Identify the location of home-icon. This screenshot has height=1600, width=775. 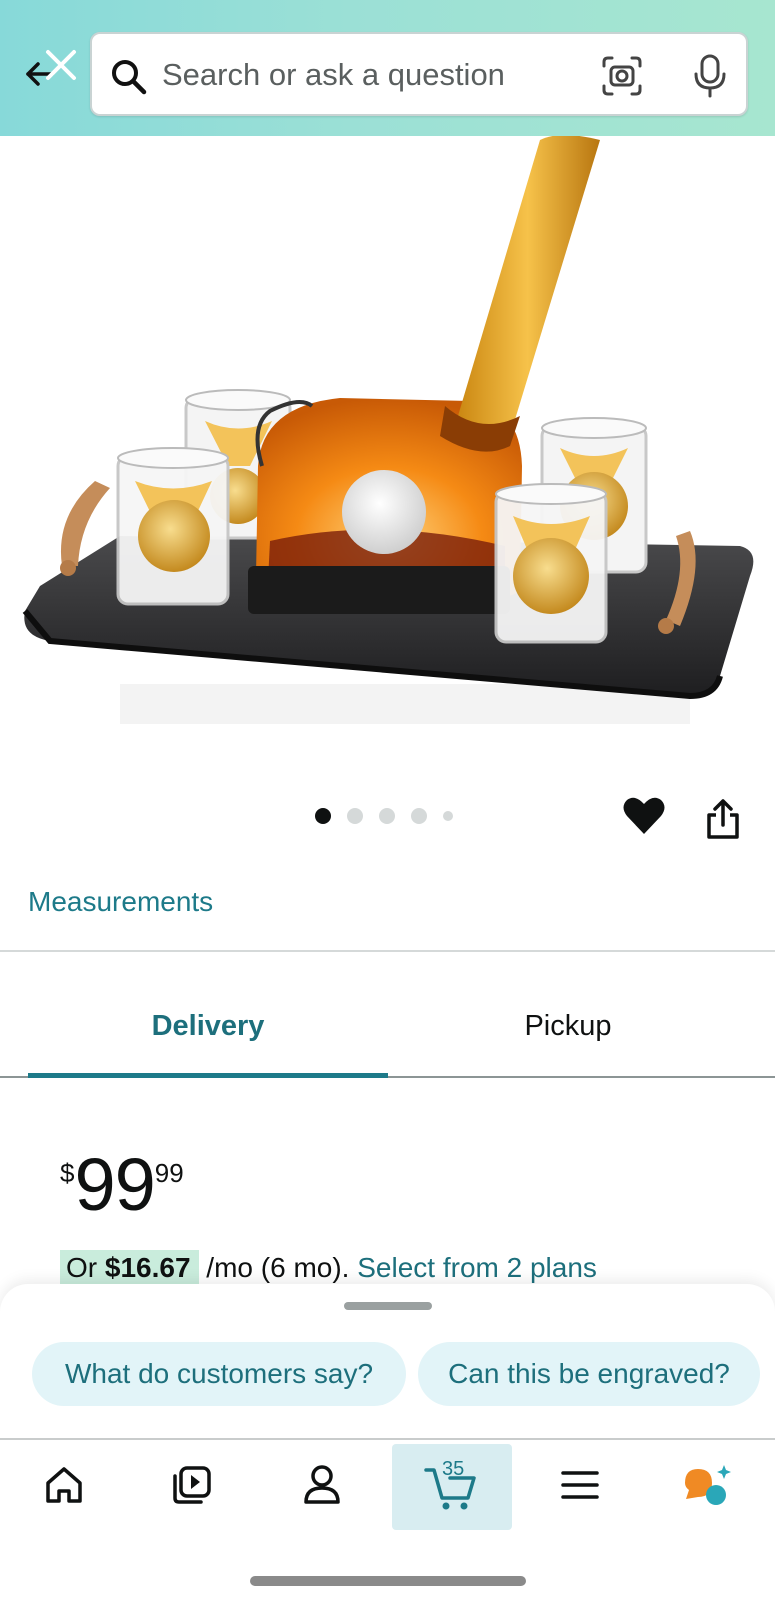
(64, 1485).